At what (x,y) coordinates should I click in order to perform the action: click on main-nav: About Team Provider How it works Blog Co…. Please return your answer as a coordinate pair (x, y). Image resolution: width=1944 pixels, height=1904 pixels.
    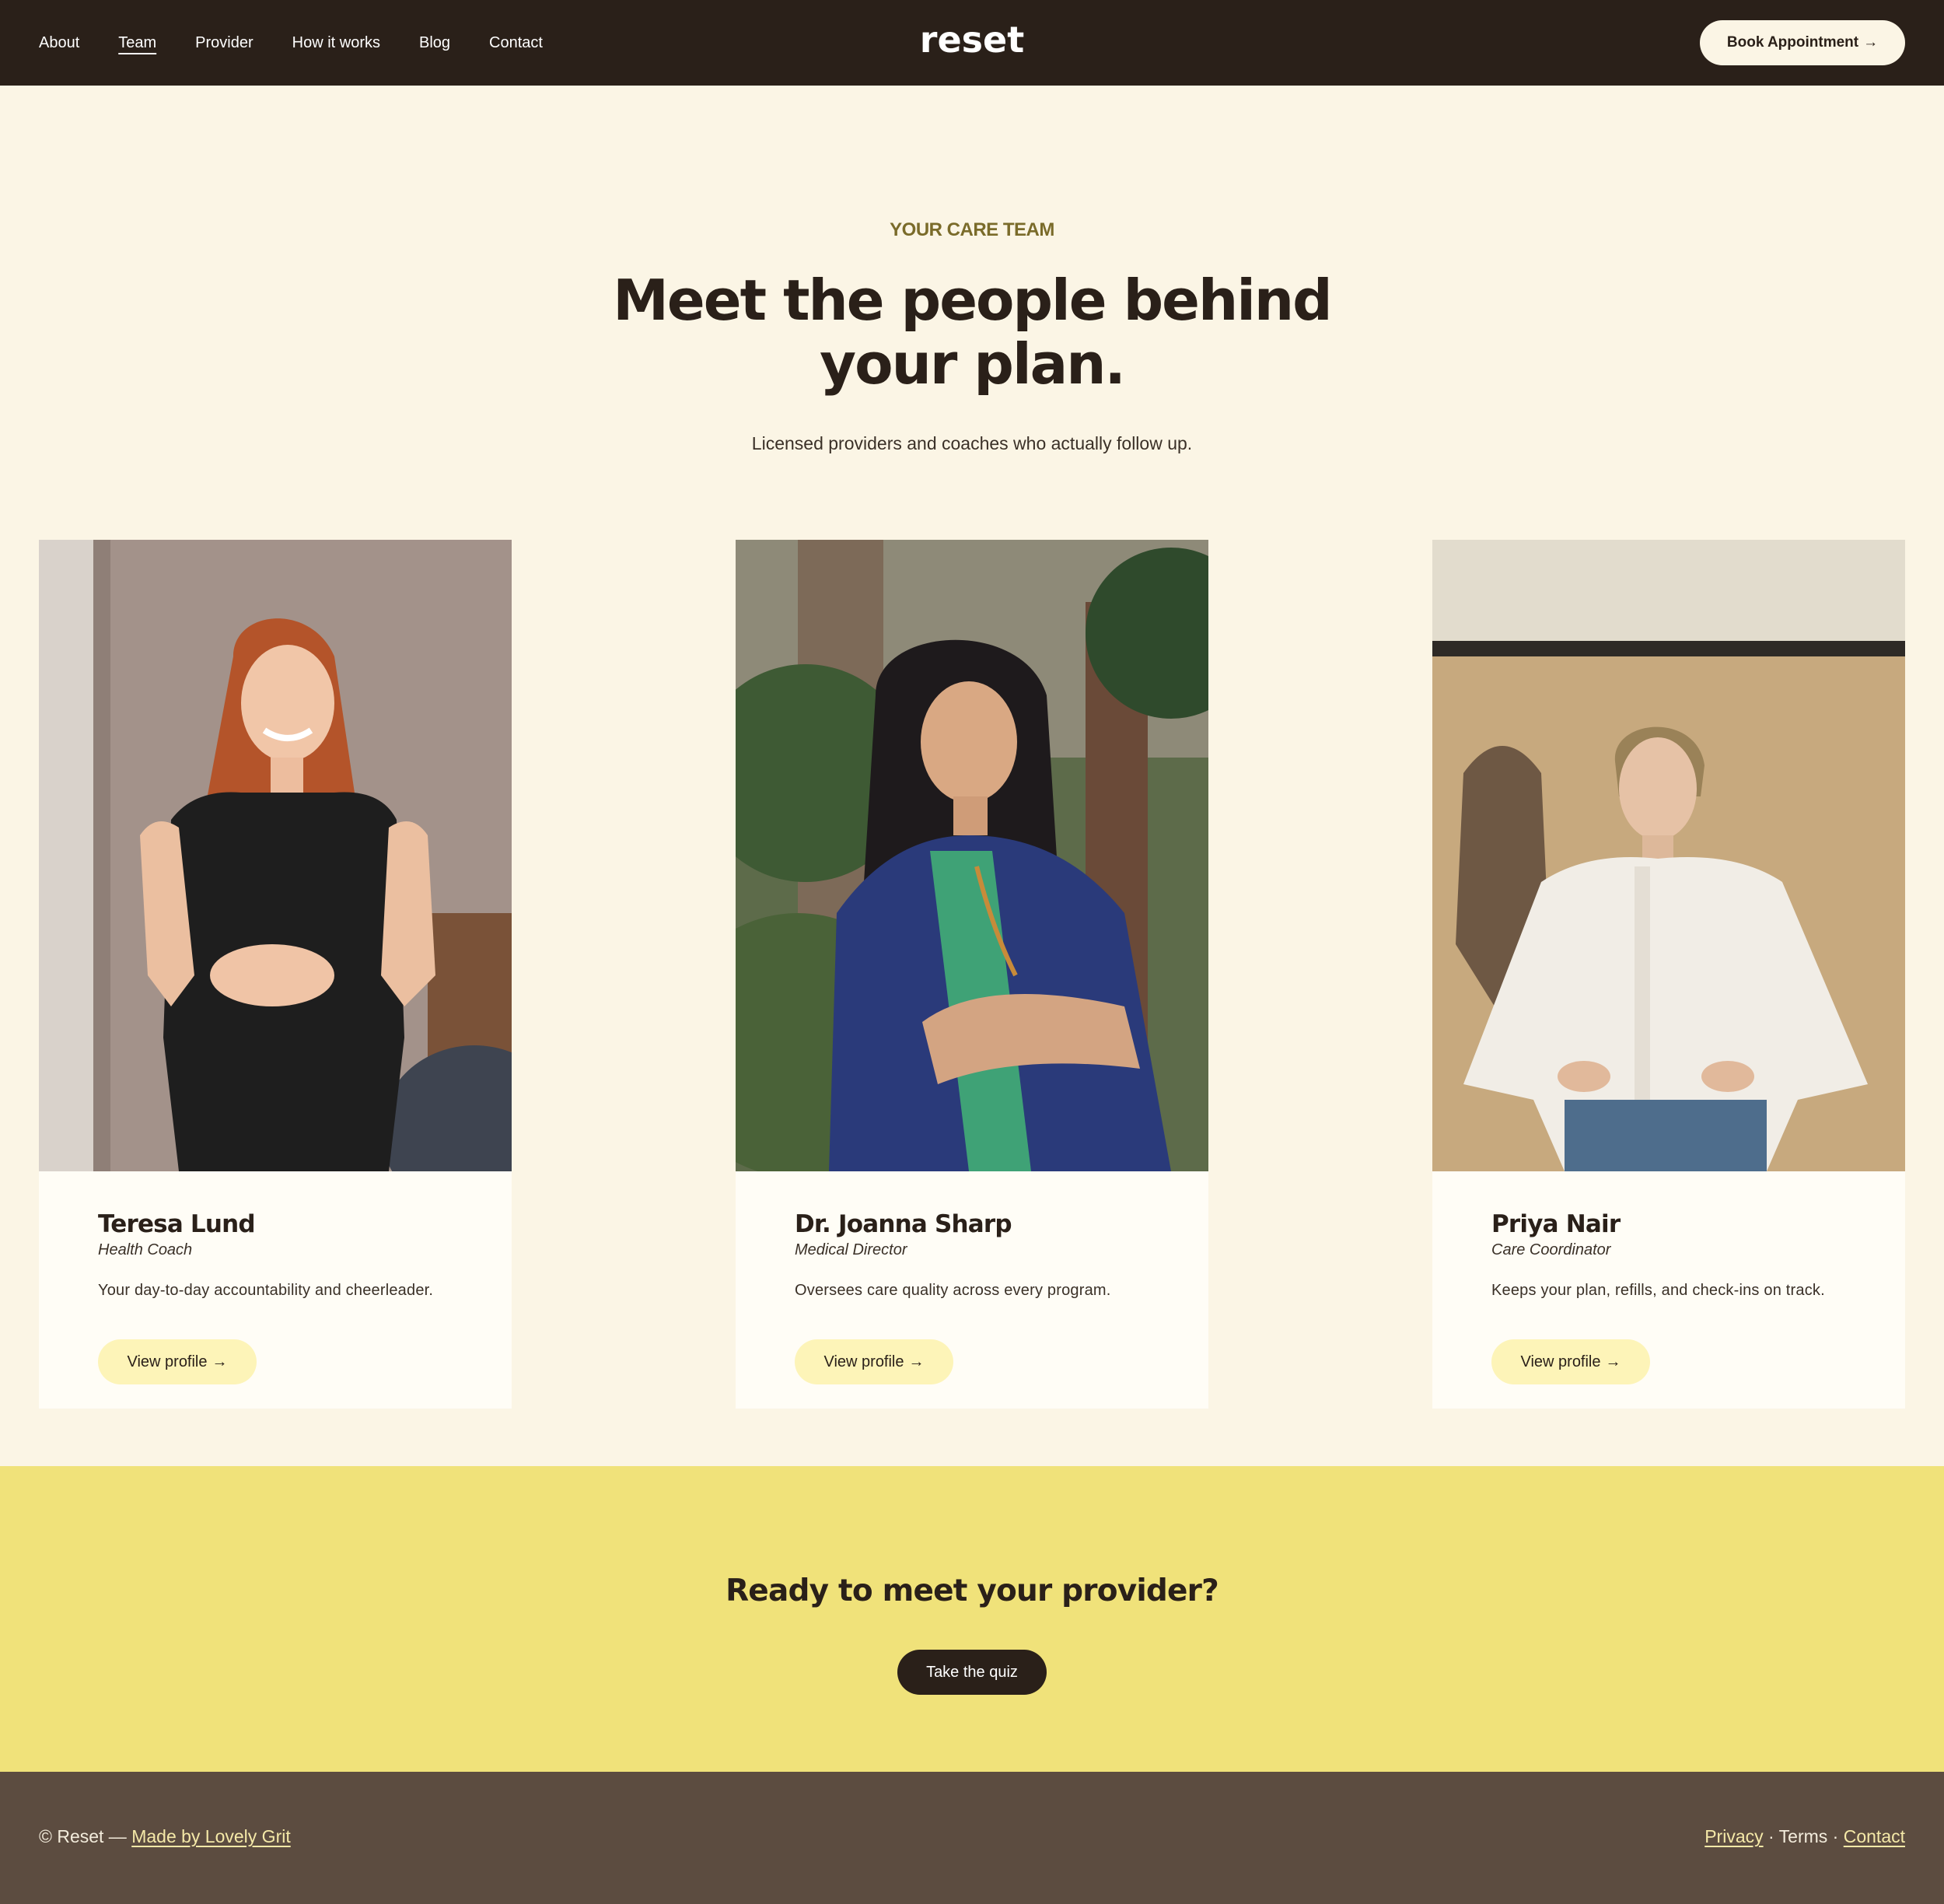
    Looking at the image, I should click on (291, 43).